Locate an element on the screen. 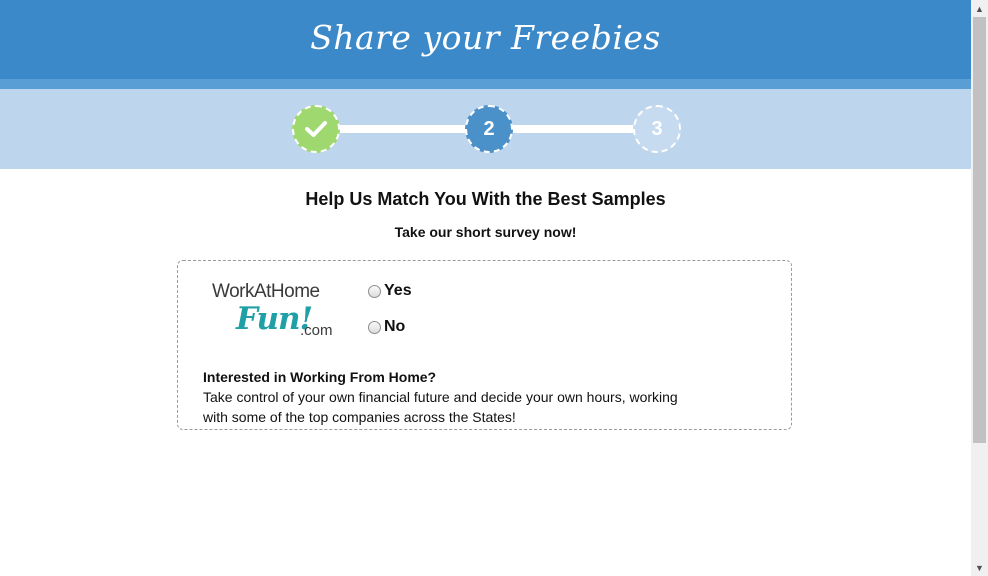 The image size is (988, 576). step-3-upcoming: 3 is located at coordinates (657, 129).